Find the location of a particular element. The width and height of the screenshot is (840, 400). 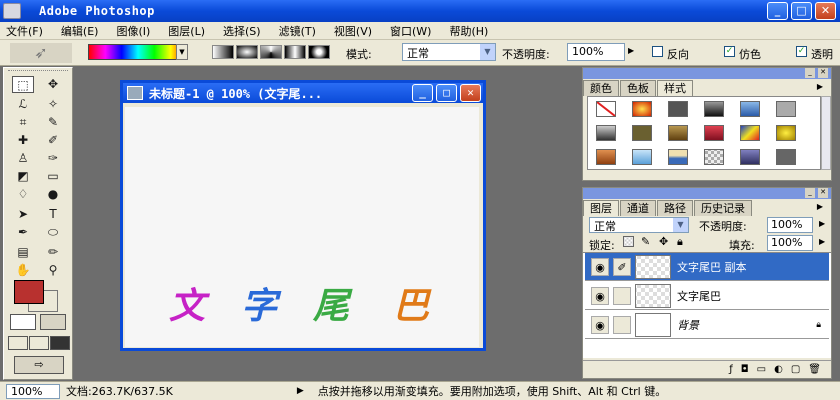

notes-tool-icon: ▤ is located at coordinates (23, 252).